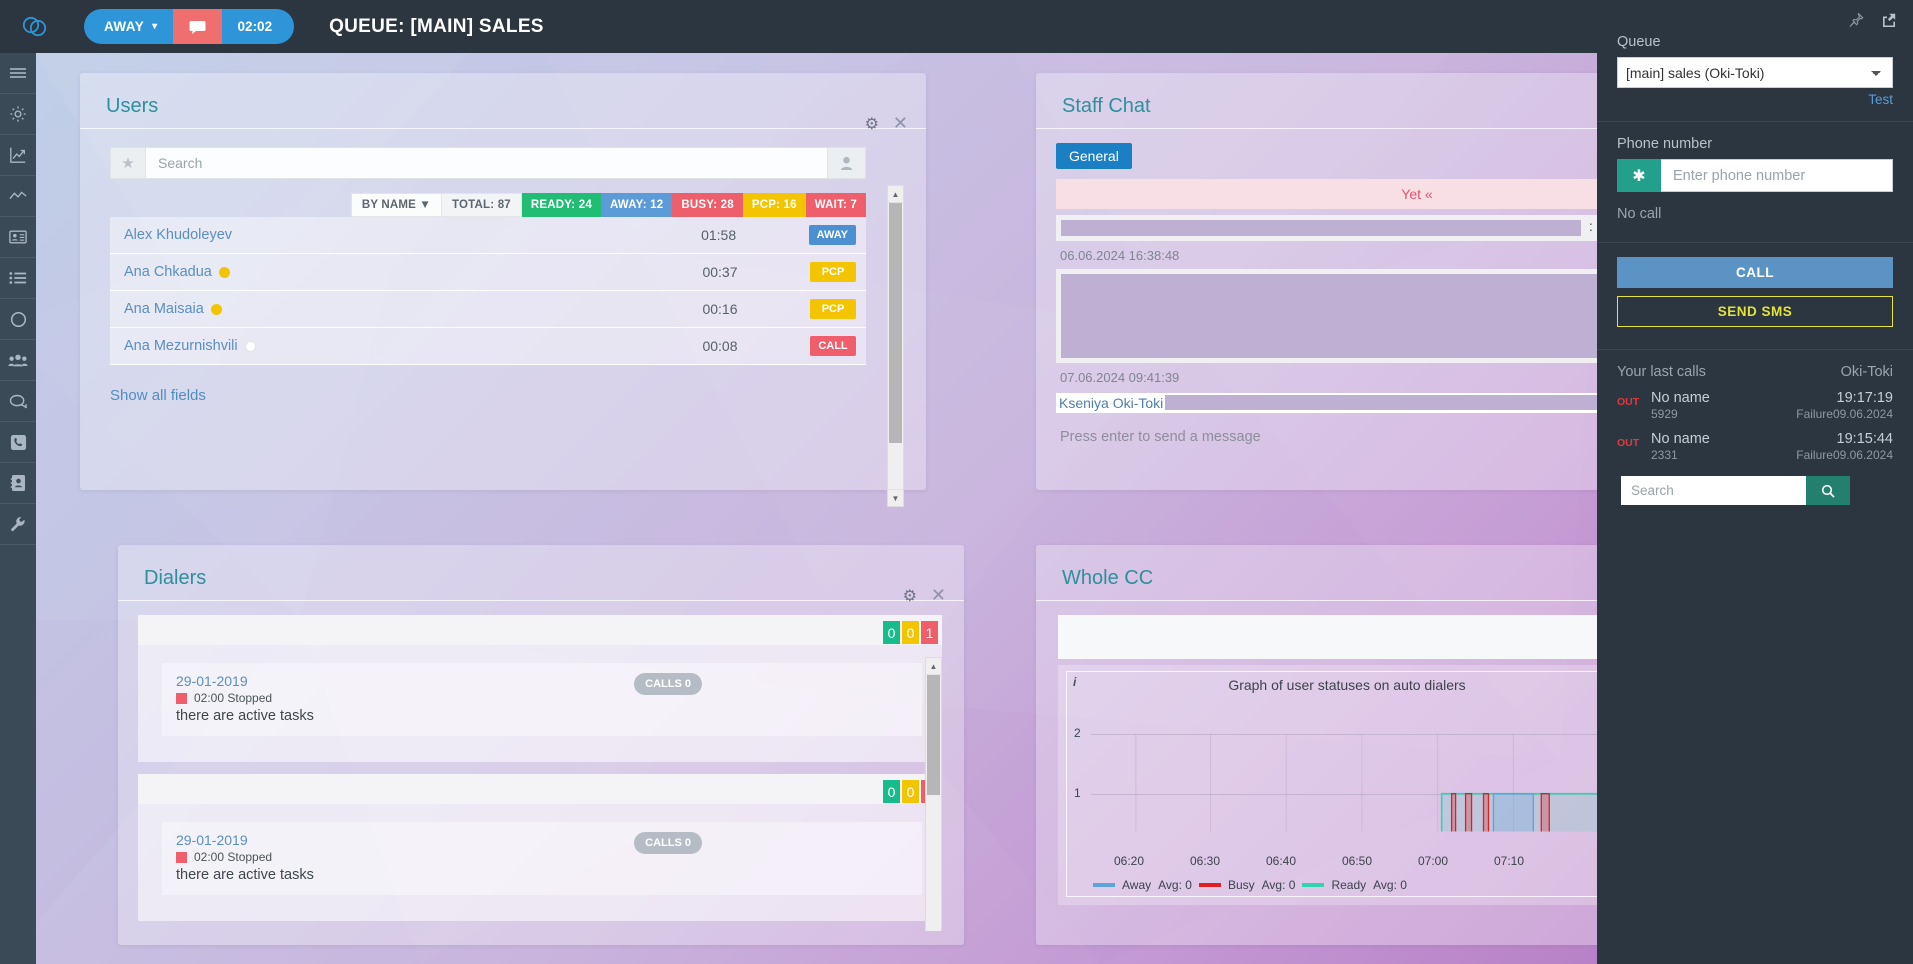 The width and height of the screenshot is (1913, 964). What do you see at coordinates (835, 205) in the screenshot?
I see `chip-wait: WAIT: 7` at bounding box center [835, 205].